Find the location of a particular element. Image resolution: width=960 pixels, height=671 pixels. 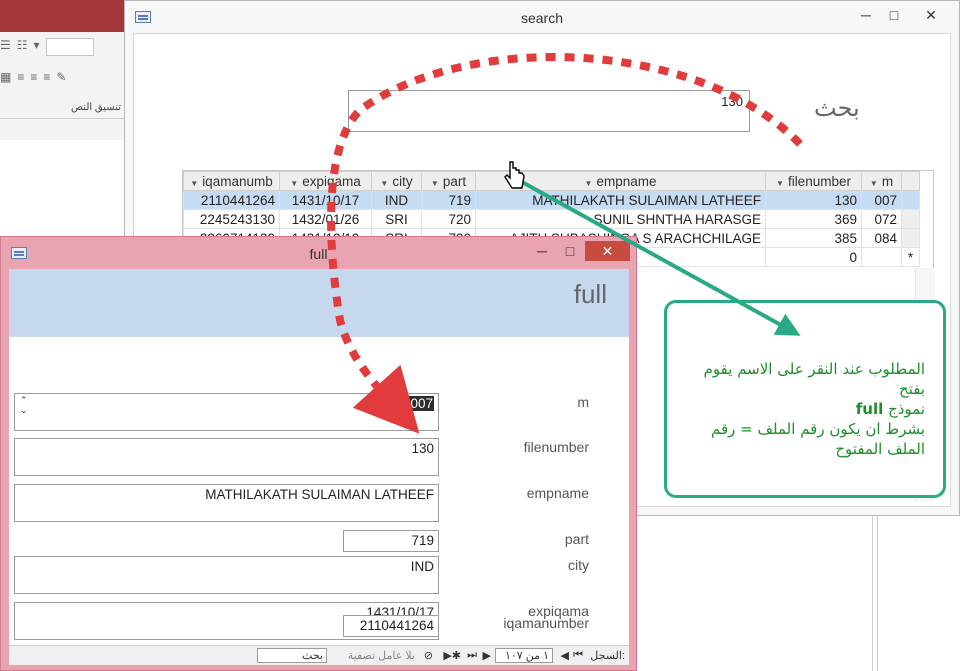

list-indent-icon: ☰ is located at coordinates (5, 47).